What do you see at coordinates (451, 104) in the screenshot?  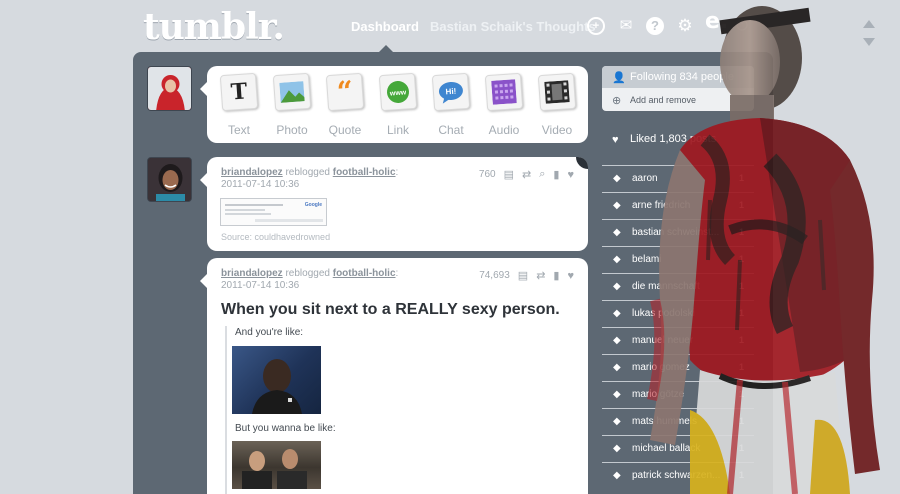 I see `post-type-chat: Hi! Chat` at bounding box center [451, 104].